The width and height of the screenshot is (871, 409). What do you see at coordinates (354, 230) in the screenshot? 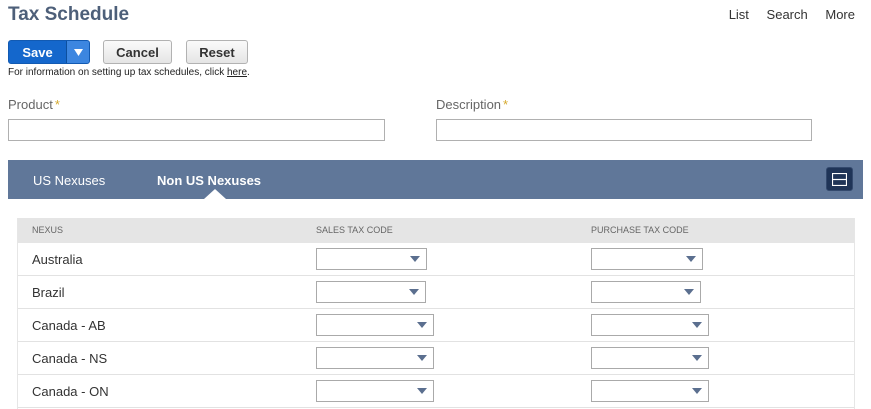
I see `column-header-sales-tax-code: SALES TAX CODE` at bounding box center [354, 230].